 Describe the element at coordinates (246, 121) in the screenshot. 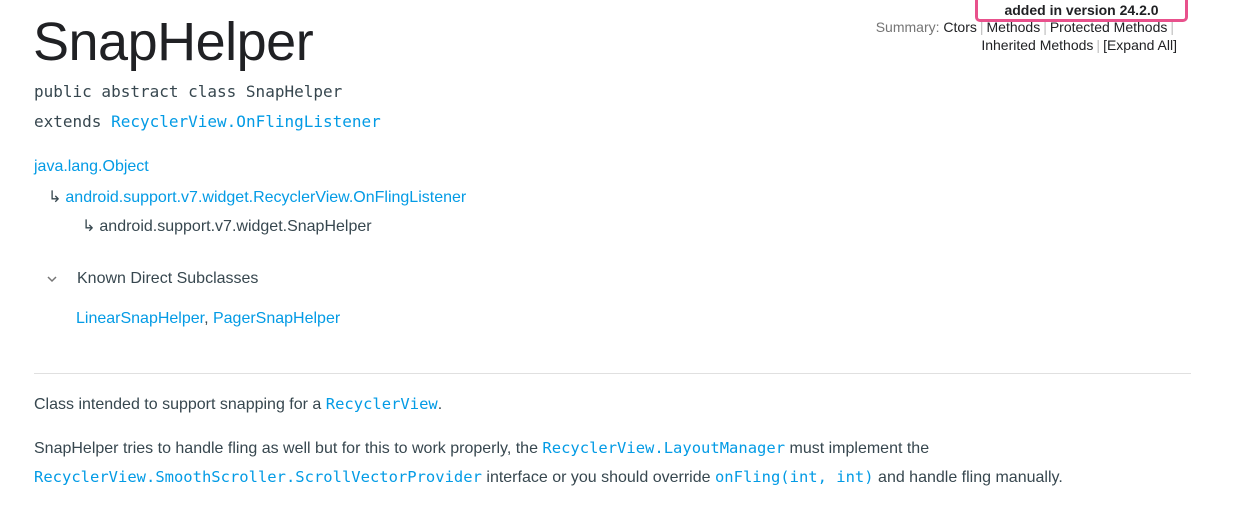

I see `extends-link: RecyclerView.OnFlingListener` at that location.